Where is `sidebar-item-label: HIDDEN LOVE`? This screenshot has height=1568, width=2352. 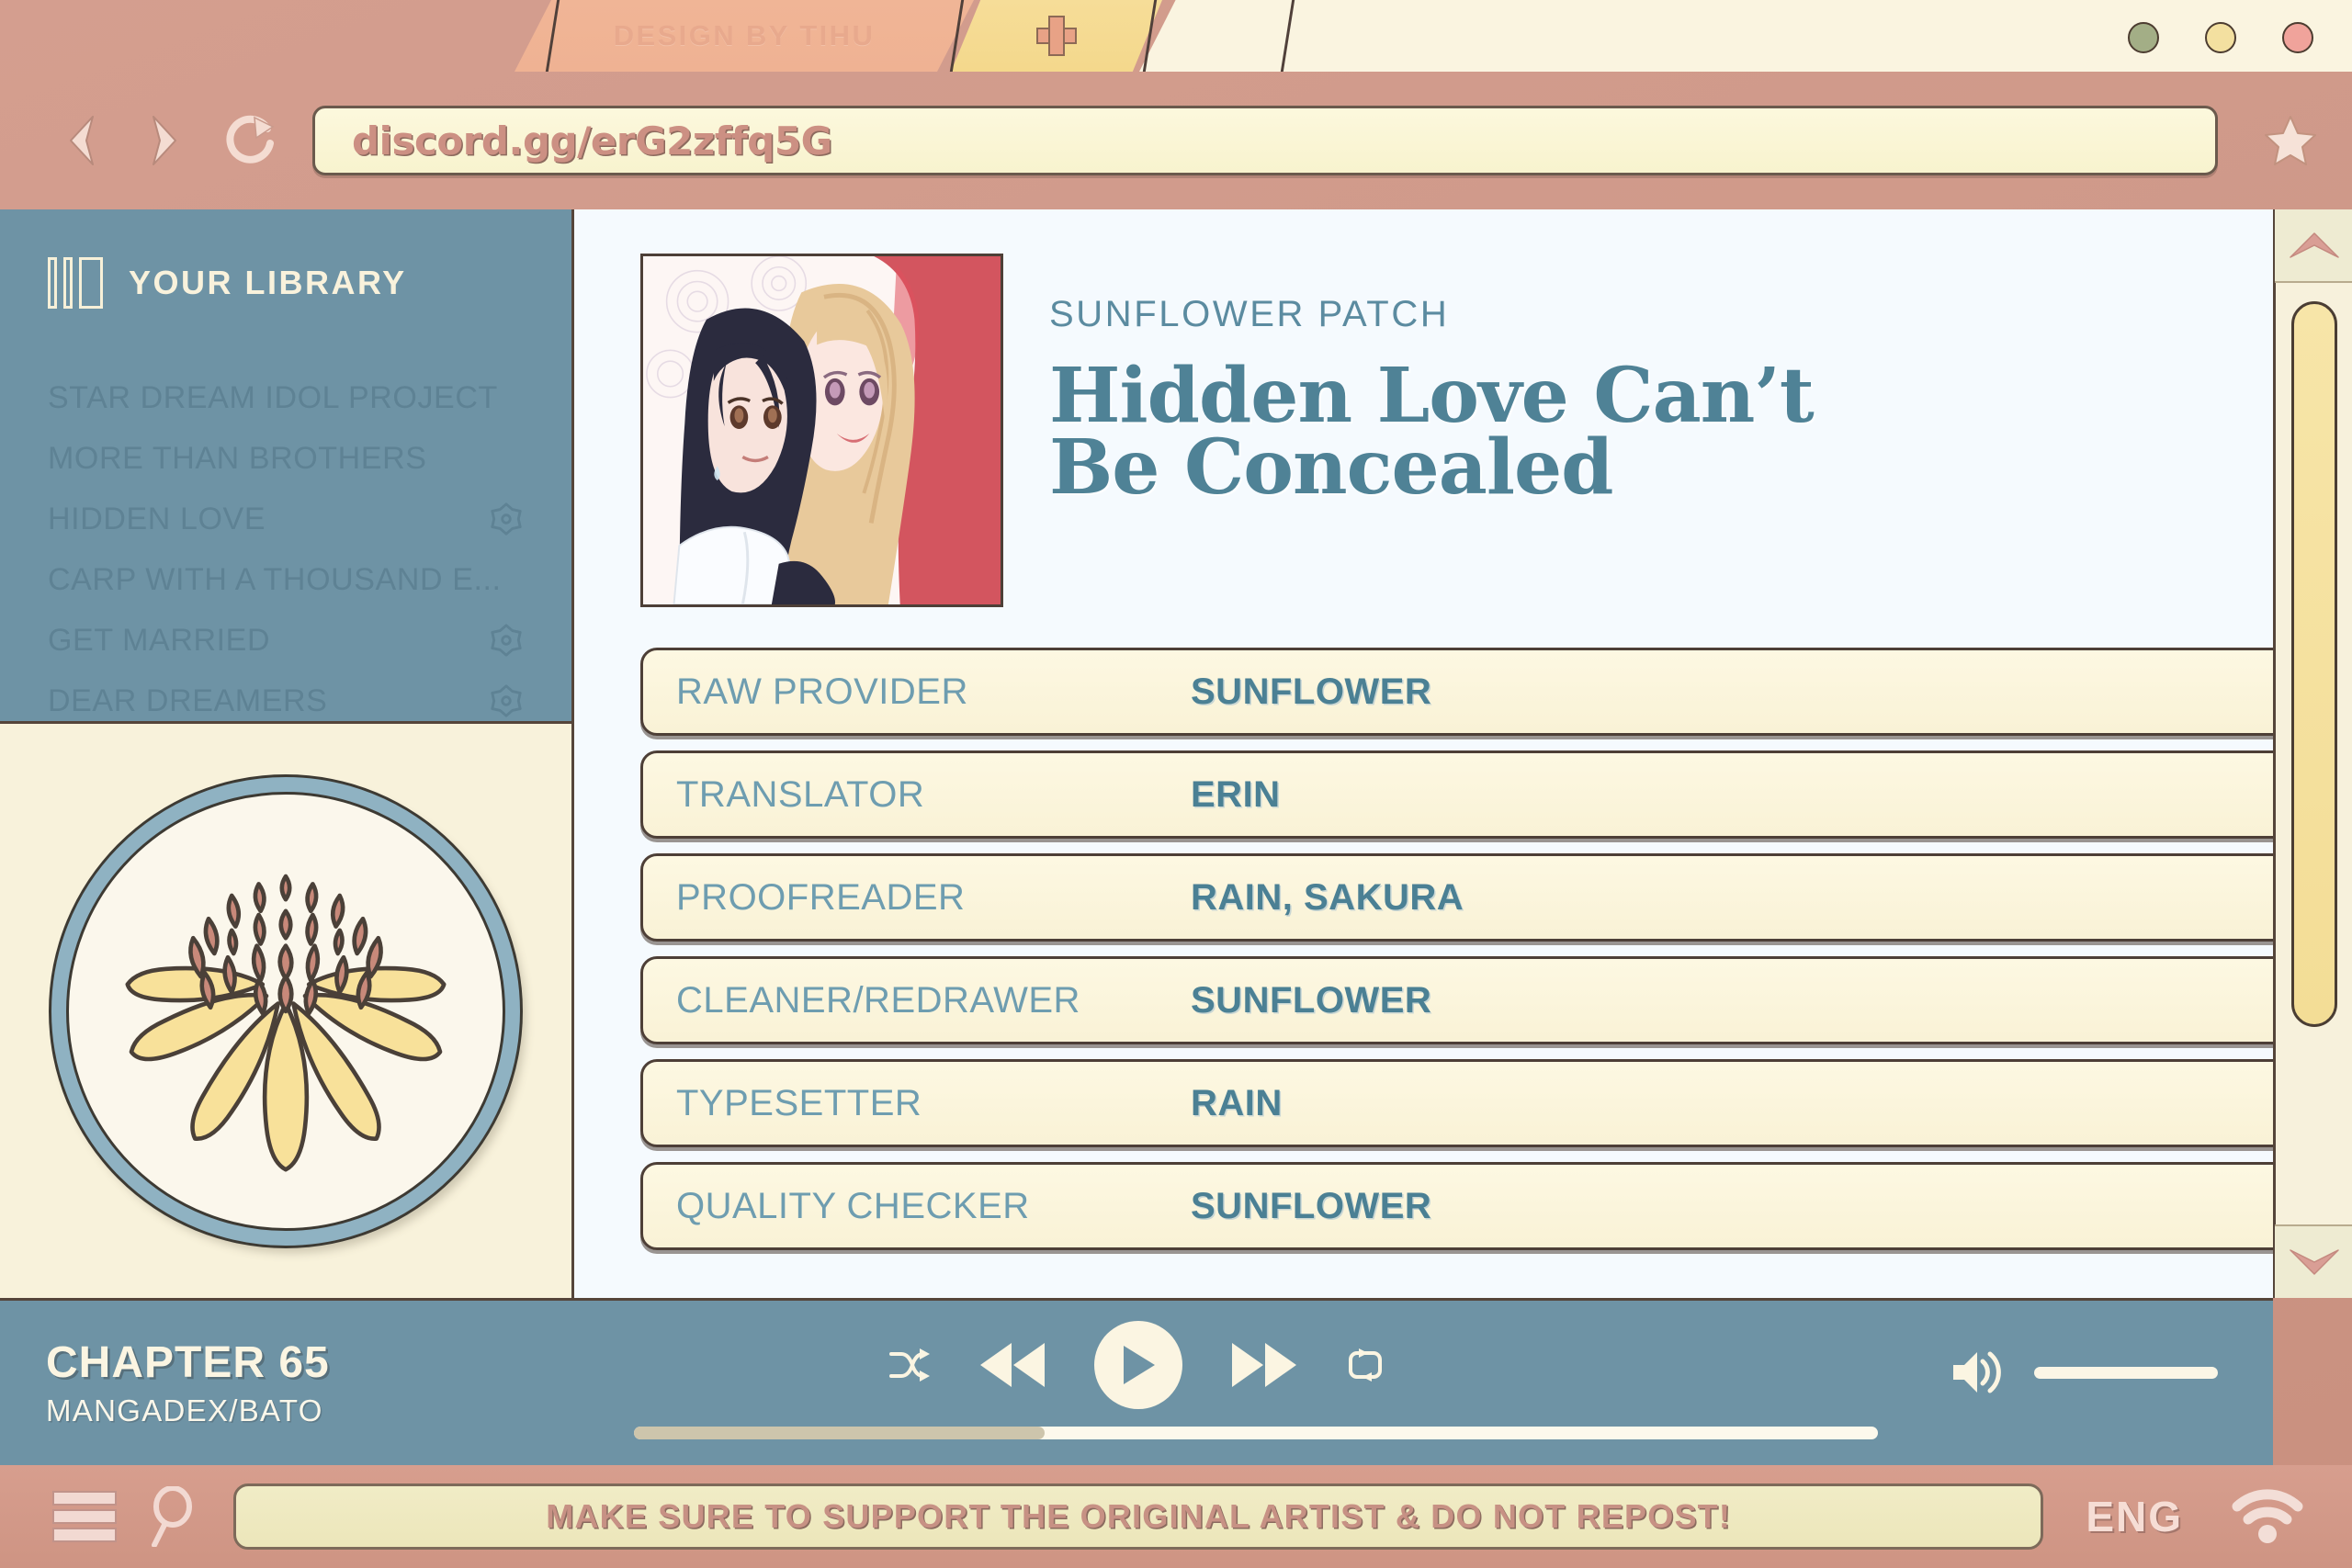 sidebar-item-label: HIDDEN LOVE is located at coordinates (157, 518).